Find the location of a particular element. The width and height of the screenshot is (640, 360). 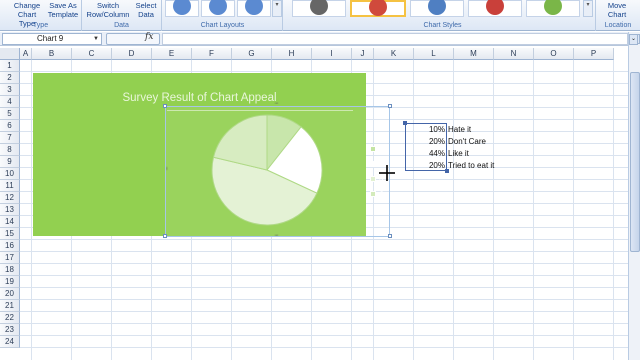

column-header-b: B is located at coordinates (52, 54).